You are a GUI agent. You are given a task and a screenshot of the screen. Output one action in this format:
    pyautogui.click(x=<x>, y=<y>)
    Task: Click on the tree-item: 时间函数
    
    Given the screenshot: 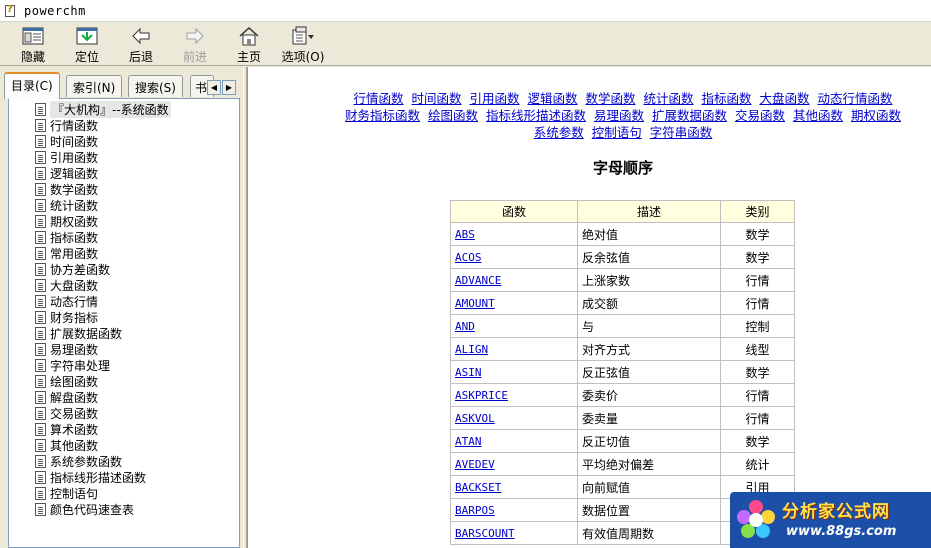 What is the action you would take?
    pyautogui.click(x=66, y=141)
    